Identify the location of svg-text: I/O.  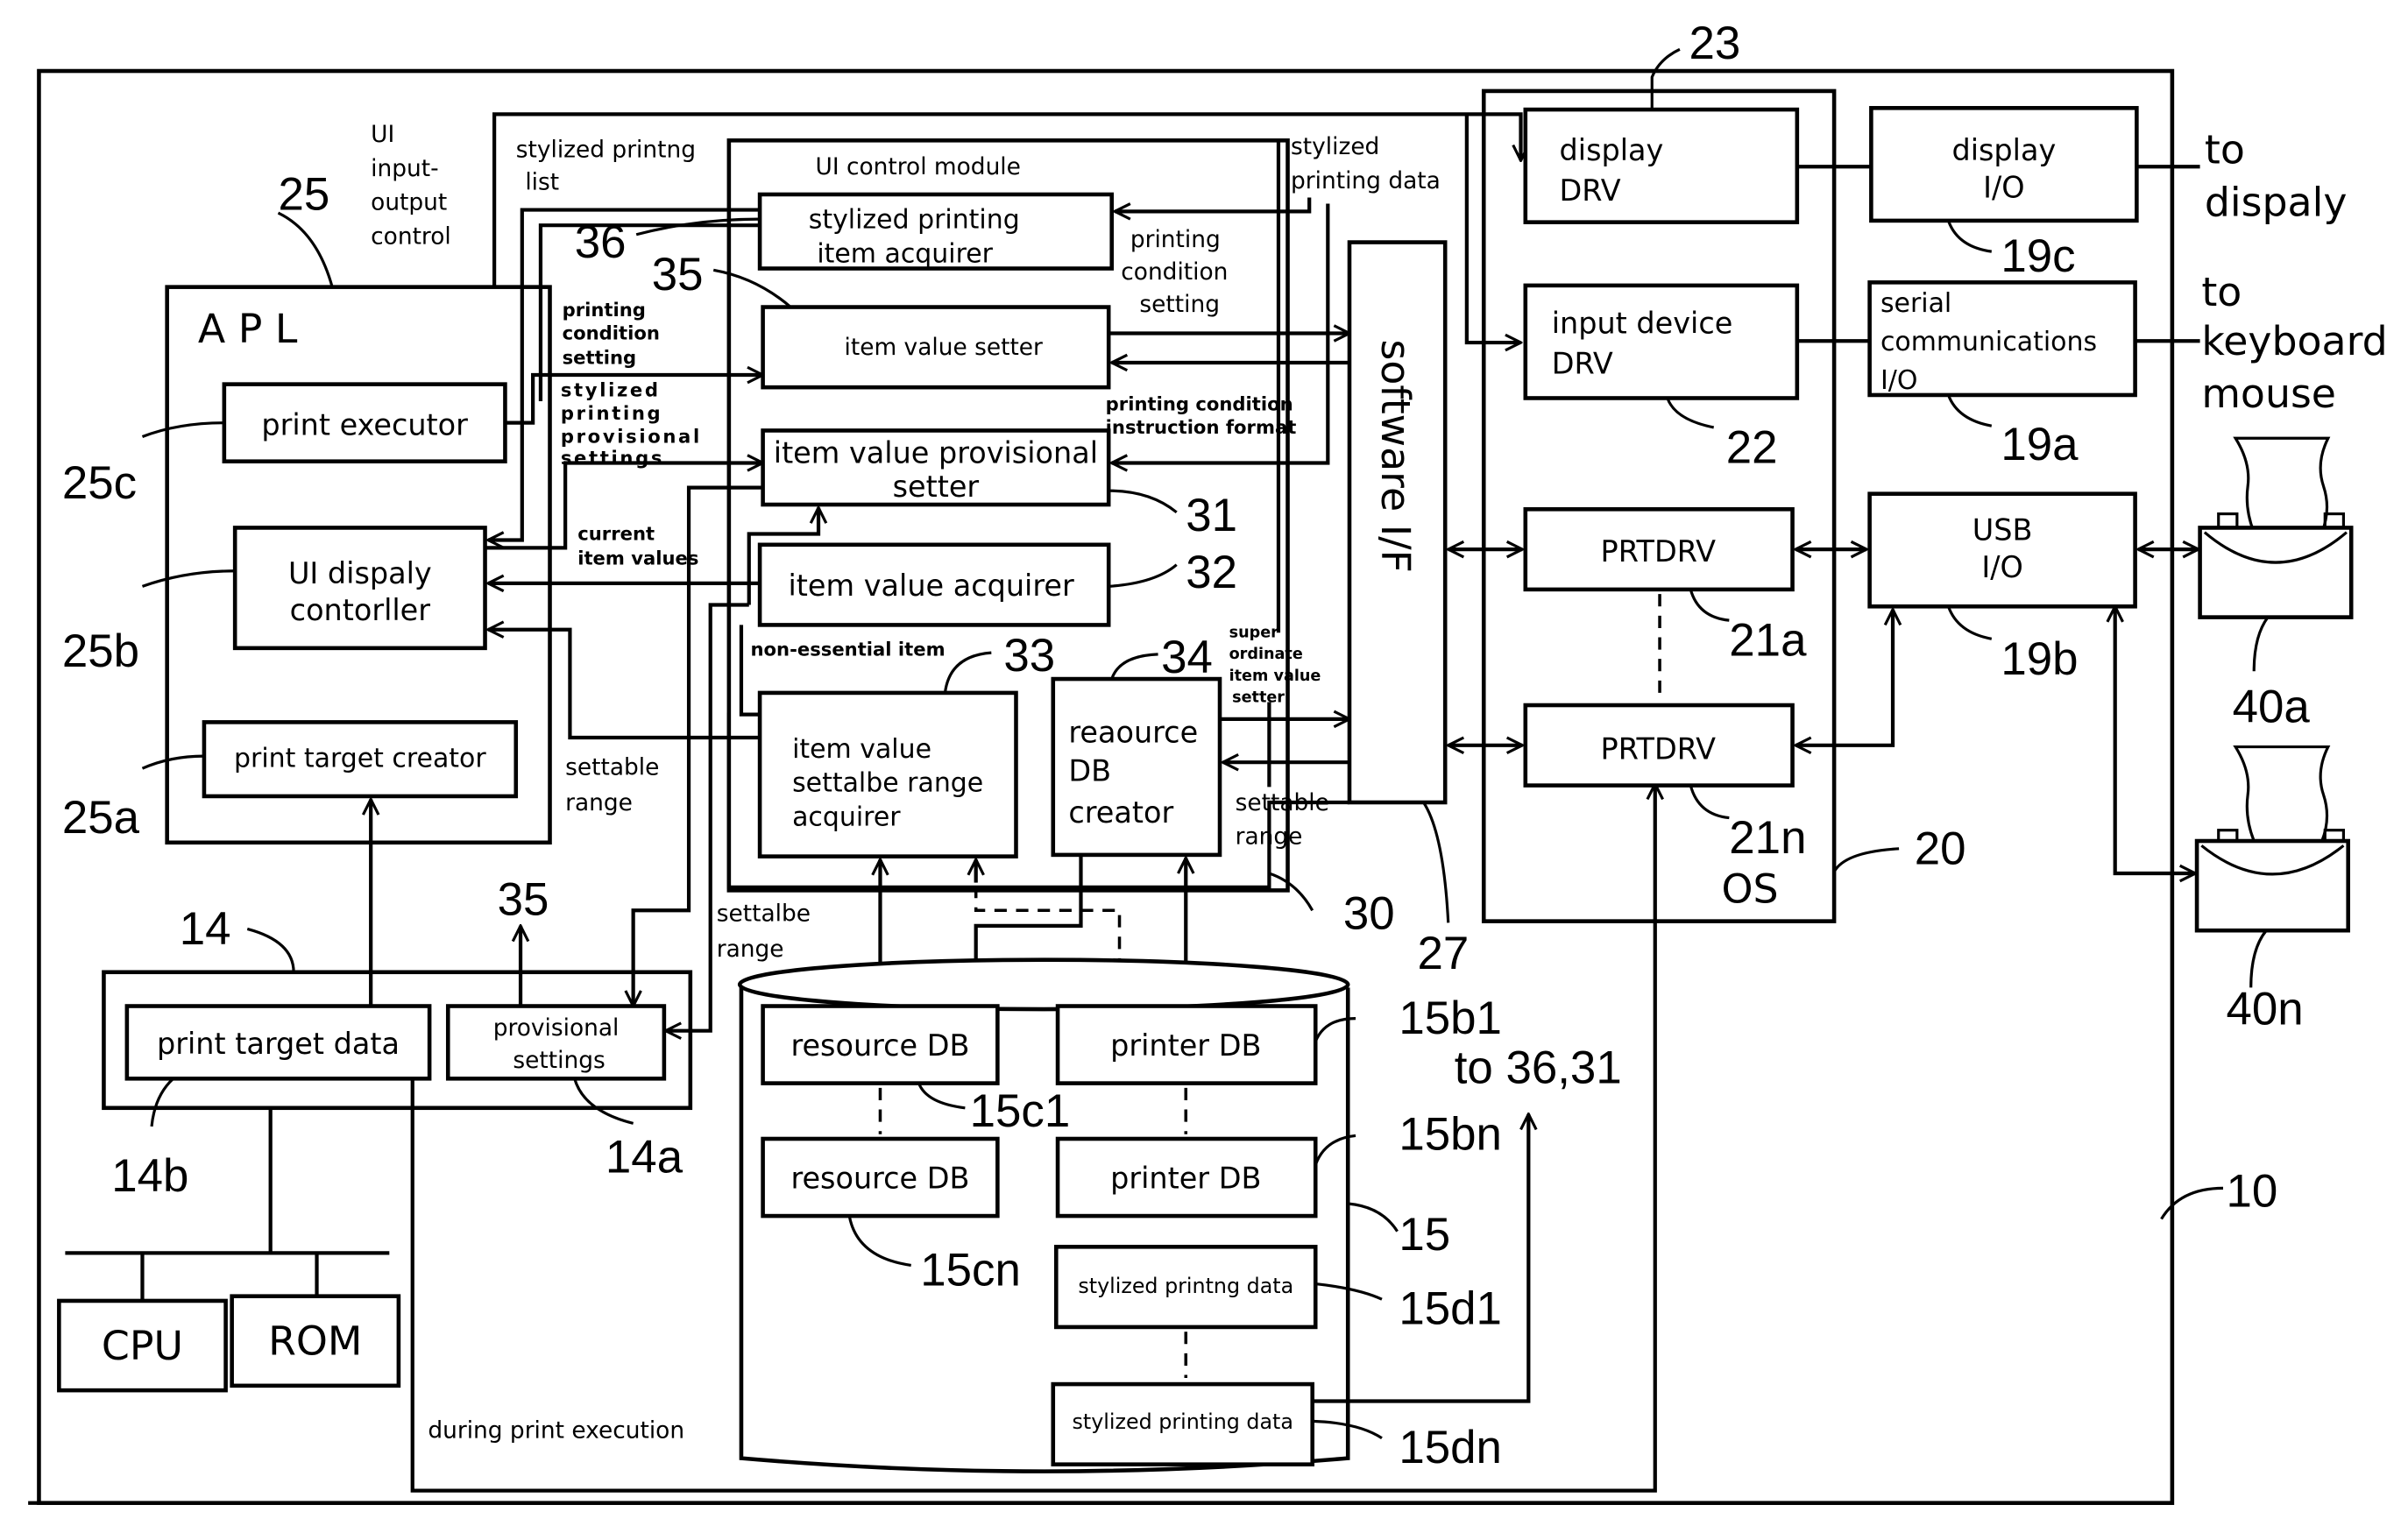
(1898, 381).